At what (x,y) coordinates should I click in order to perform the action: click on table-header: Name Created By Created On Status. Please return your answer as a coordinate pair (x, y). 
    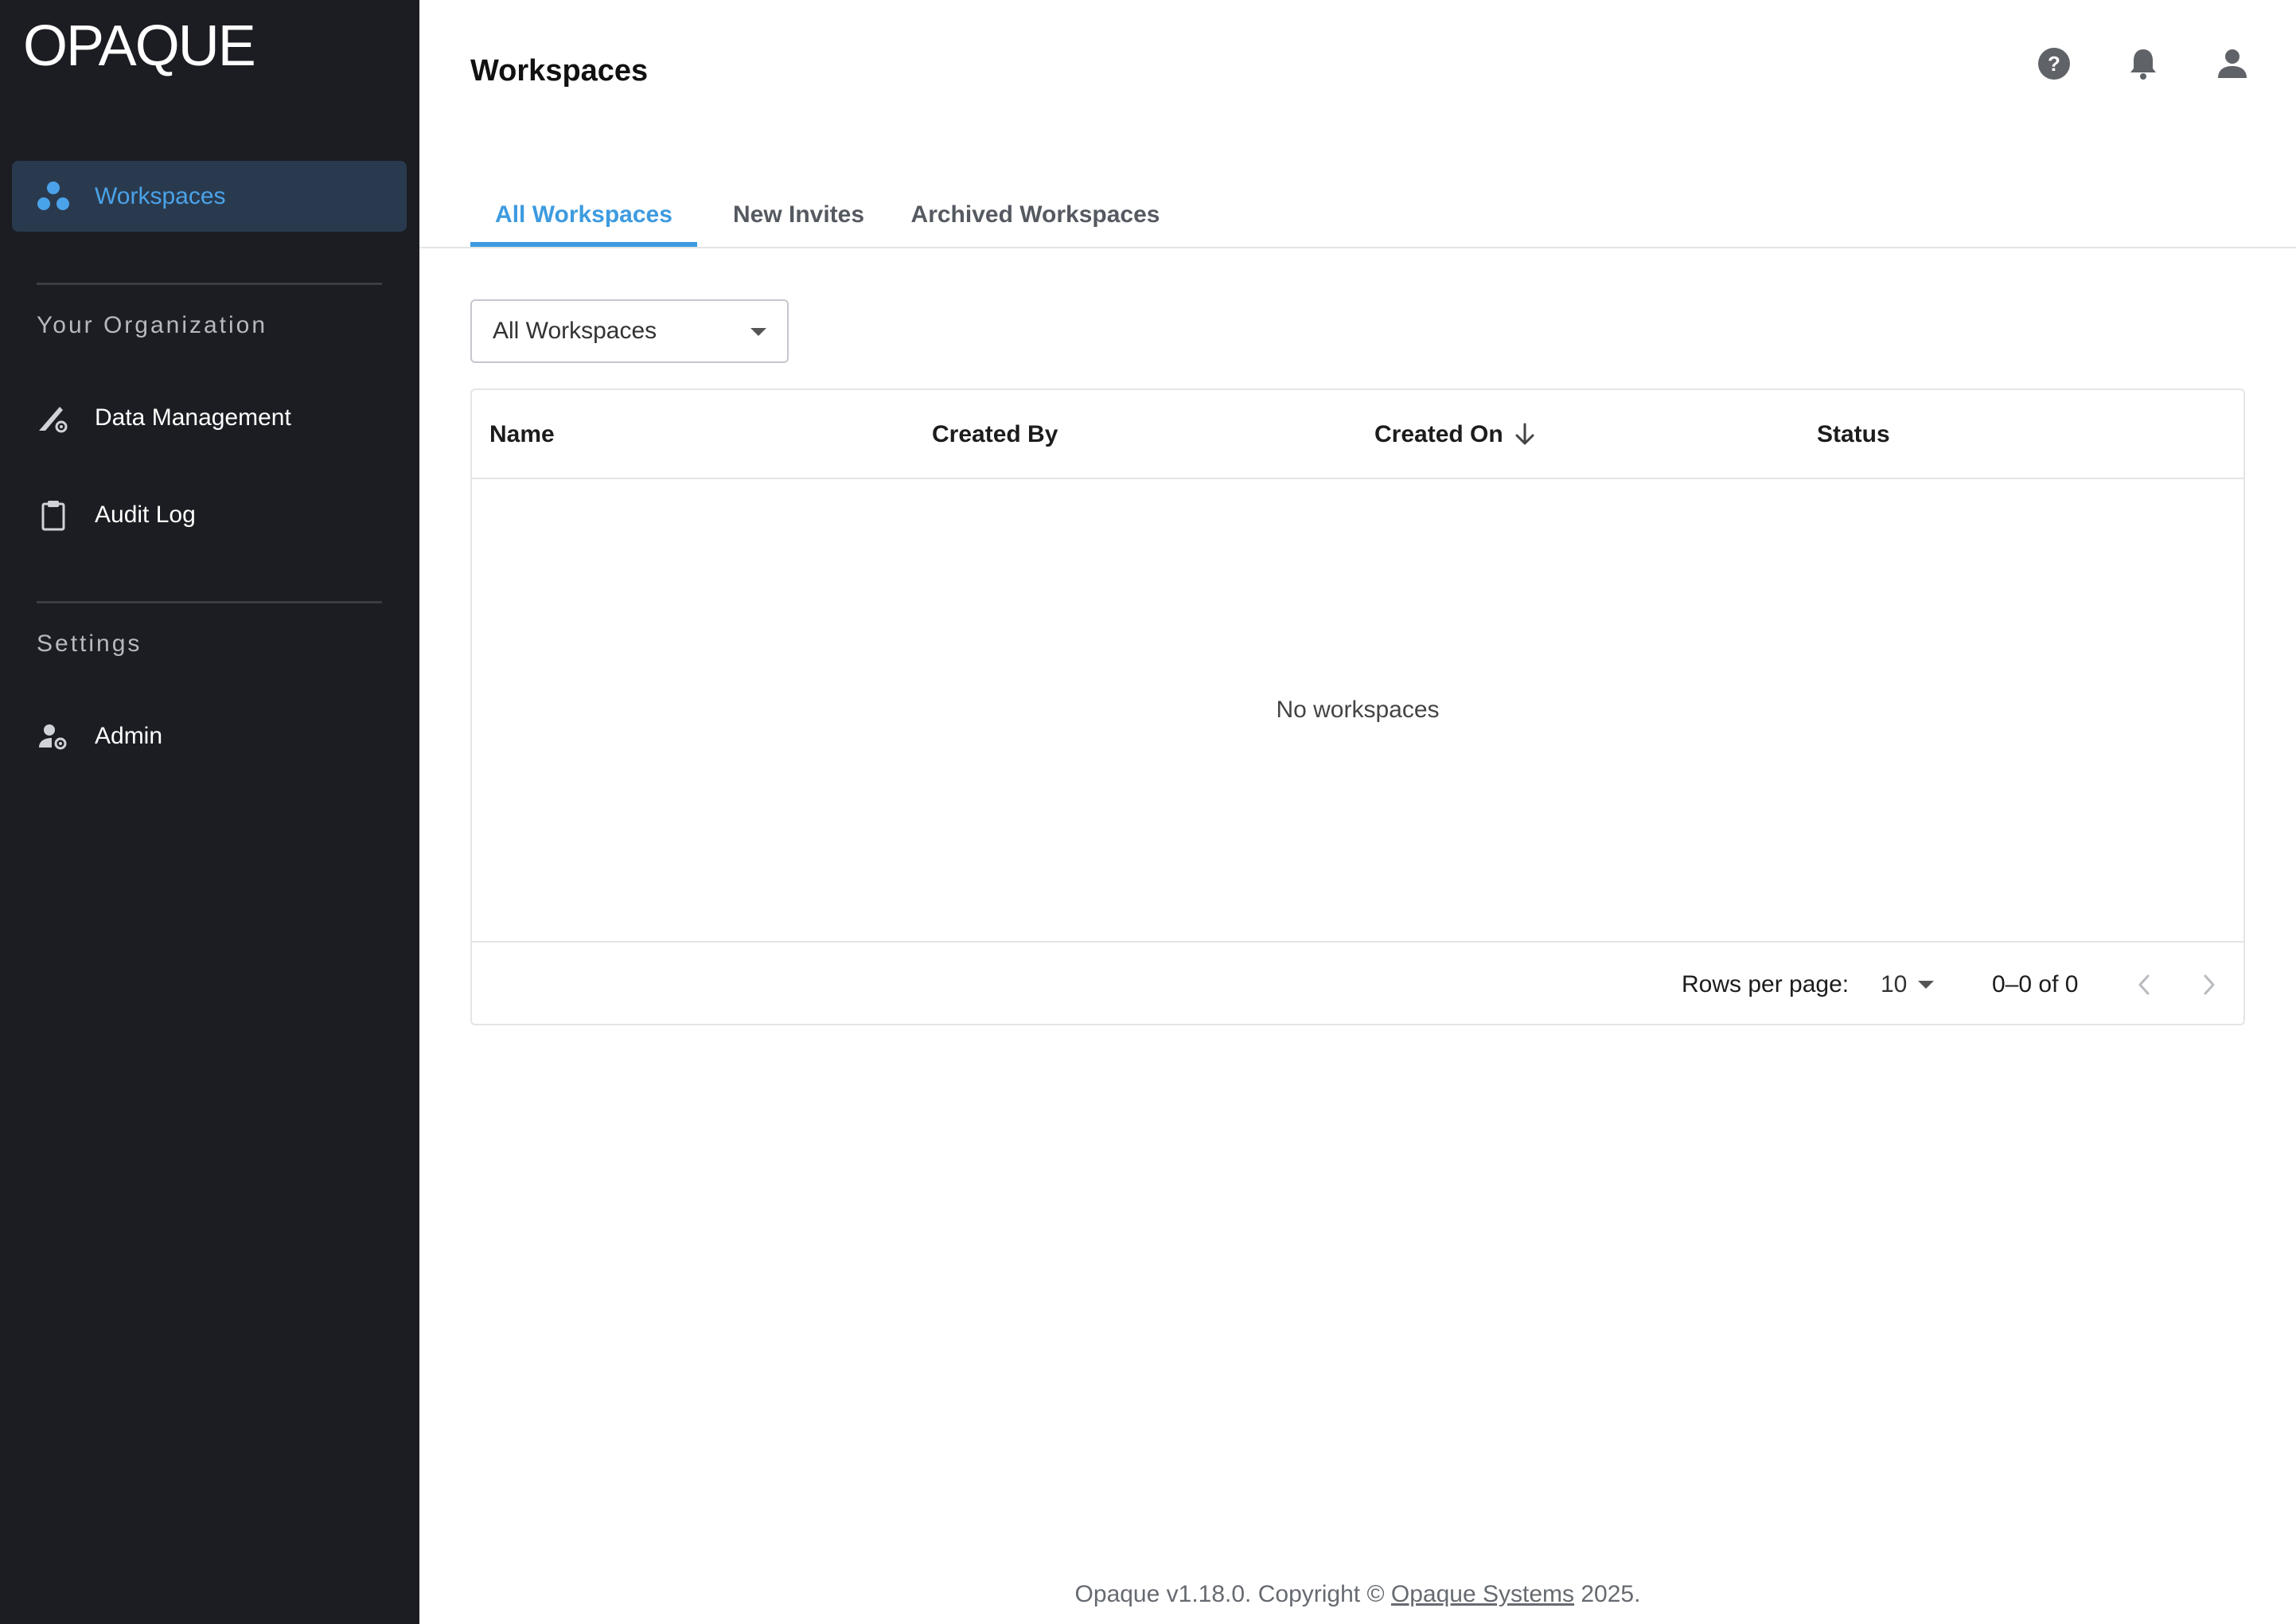
    Looking at the image, I should click on (1358, 434).